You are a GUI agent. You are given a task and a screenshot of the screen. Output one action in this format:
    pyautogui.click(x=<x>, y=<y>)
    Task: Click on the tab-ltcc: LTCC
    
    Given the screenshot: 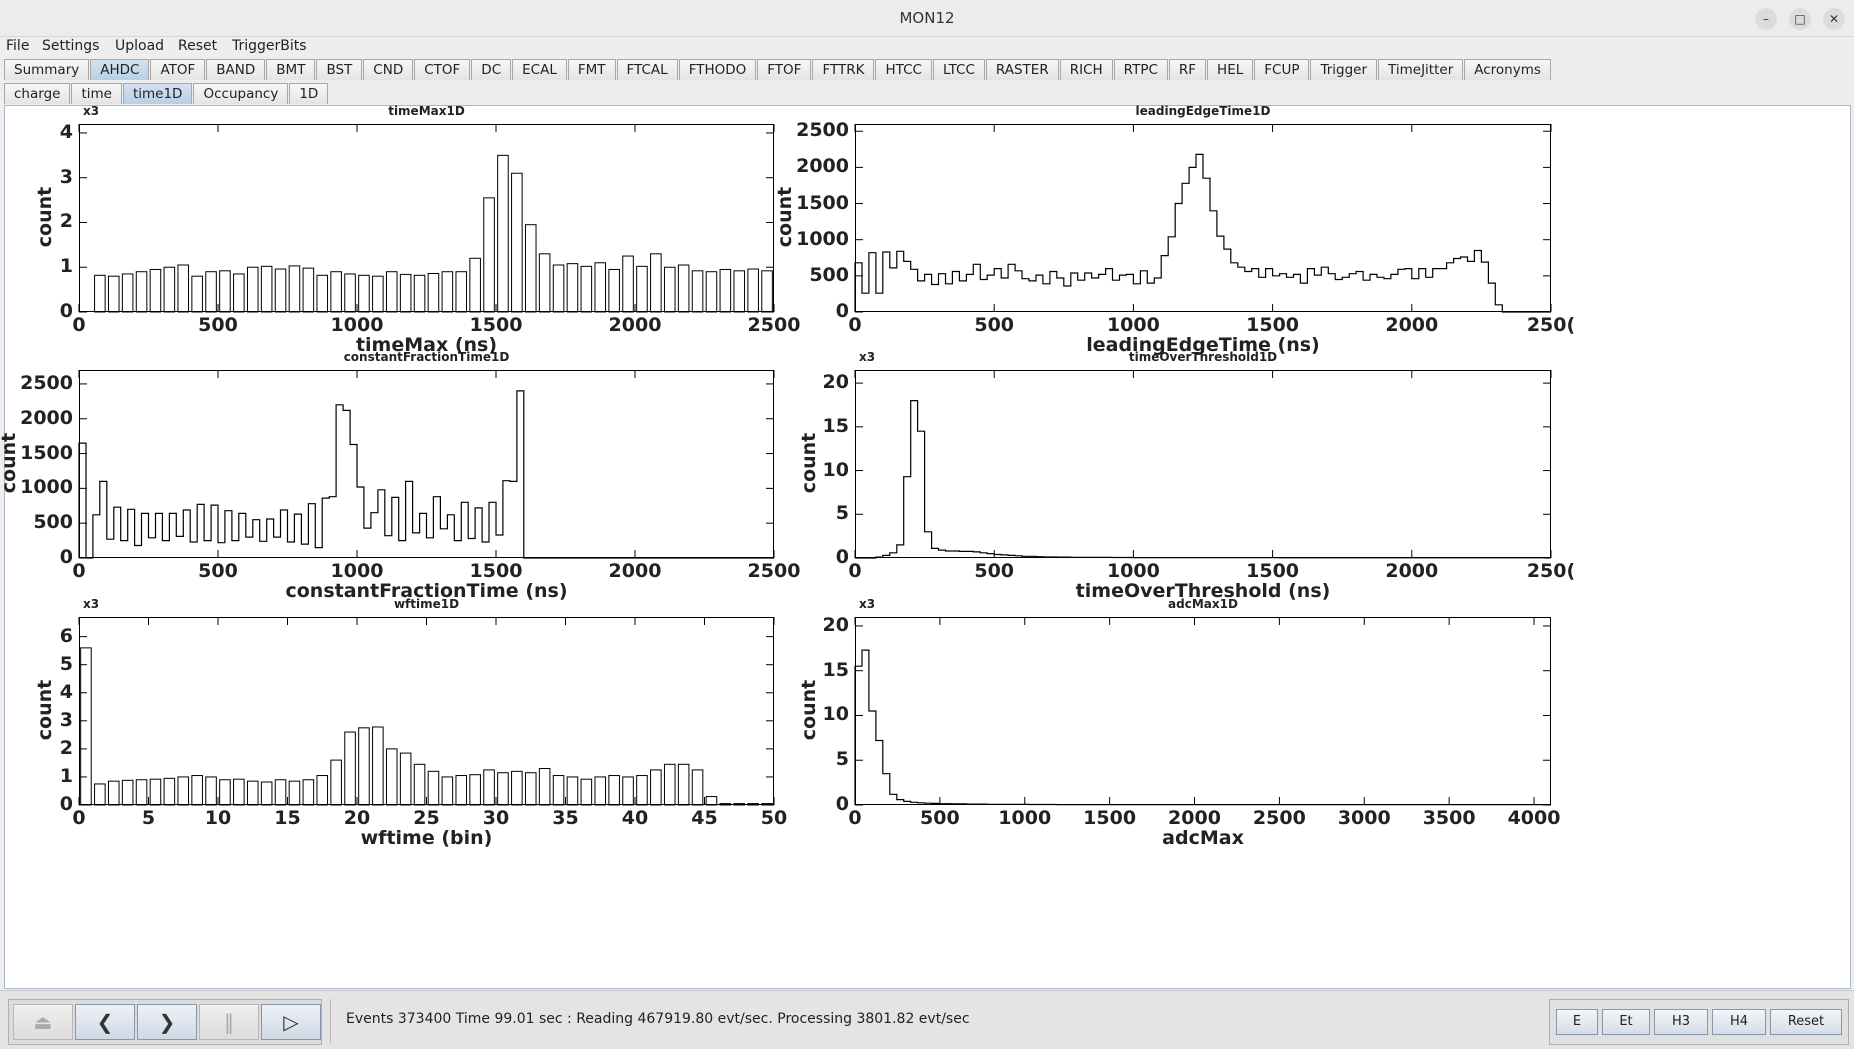 What is the action you would take?
    pyautogui.click(x=958, y=69)
    